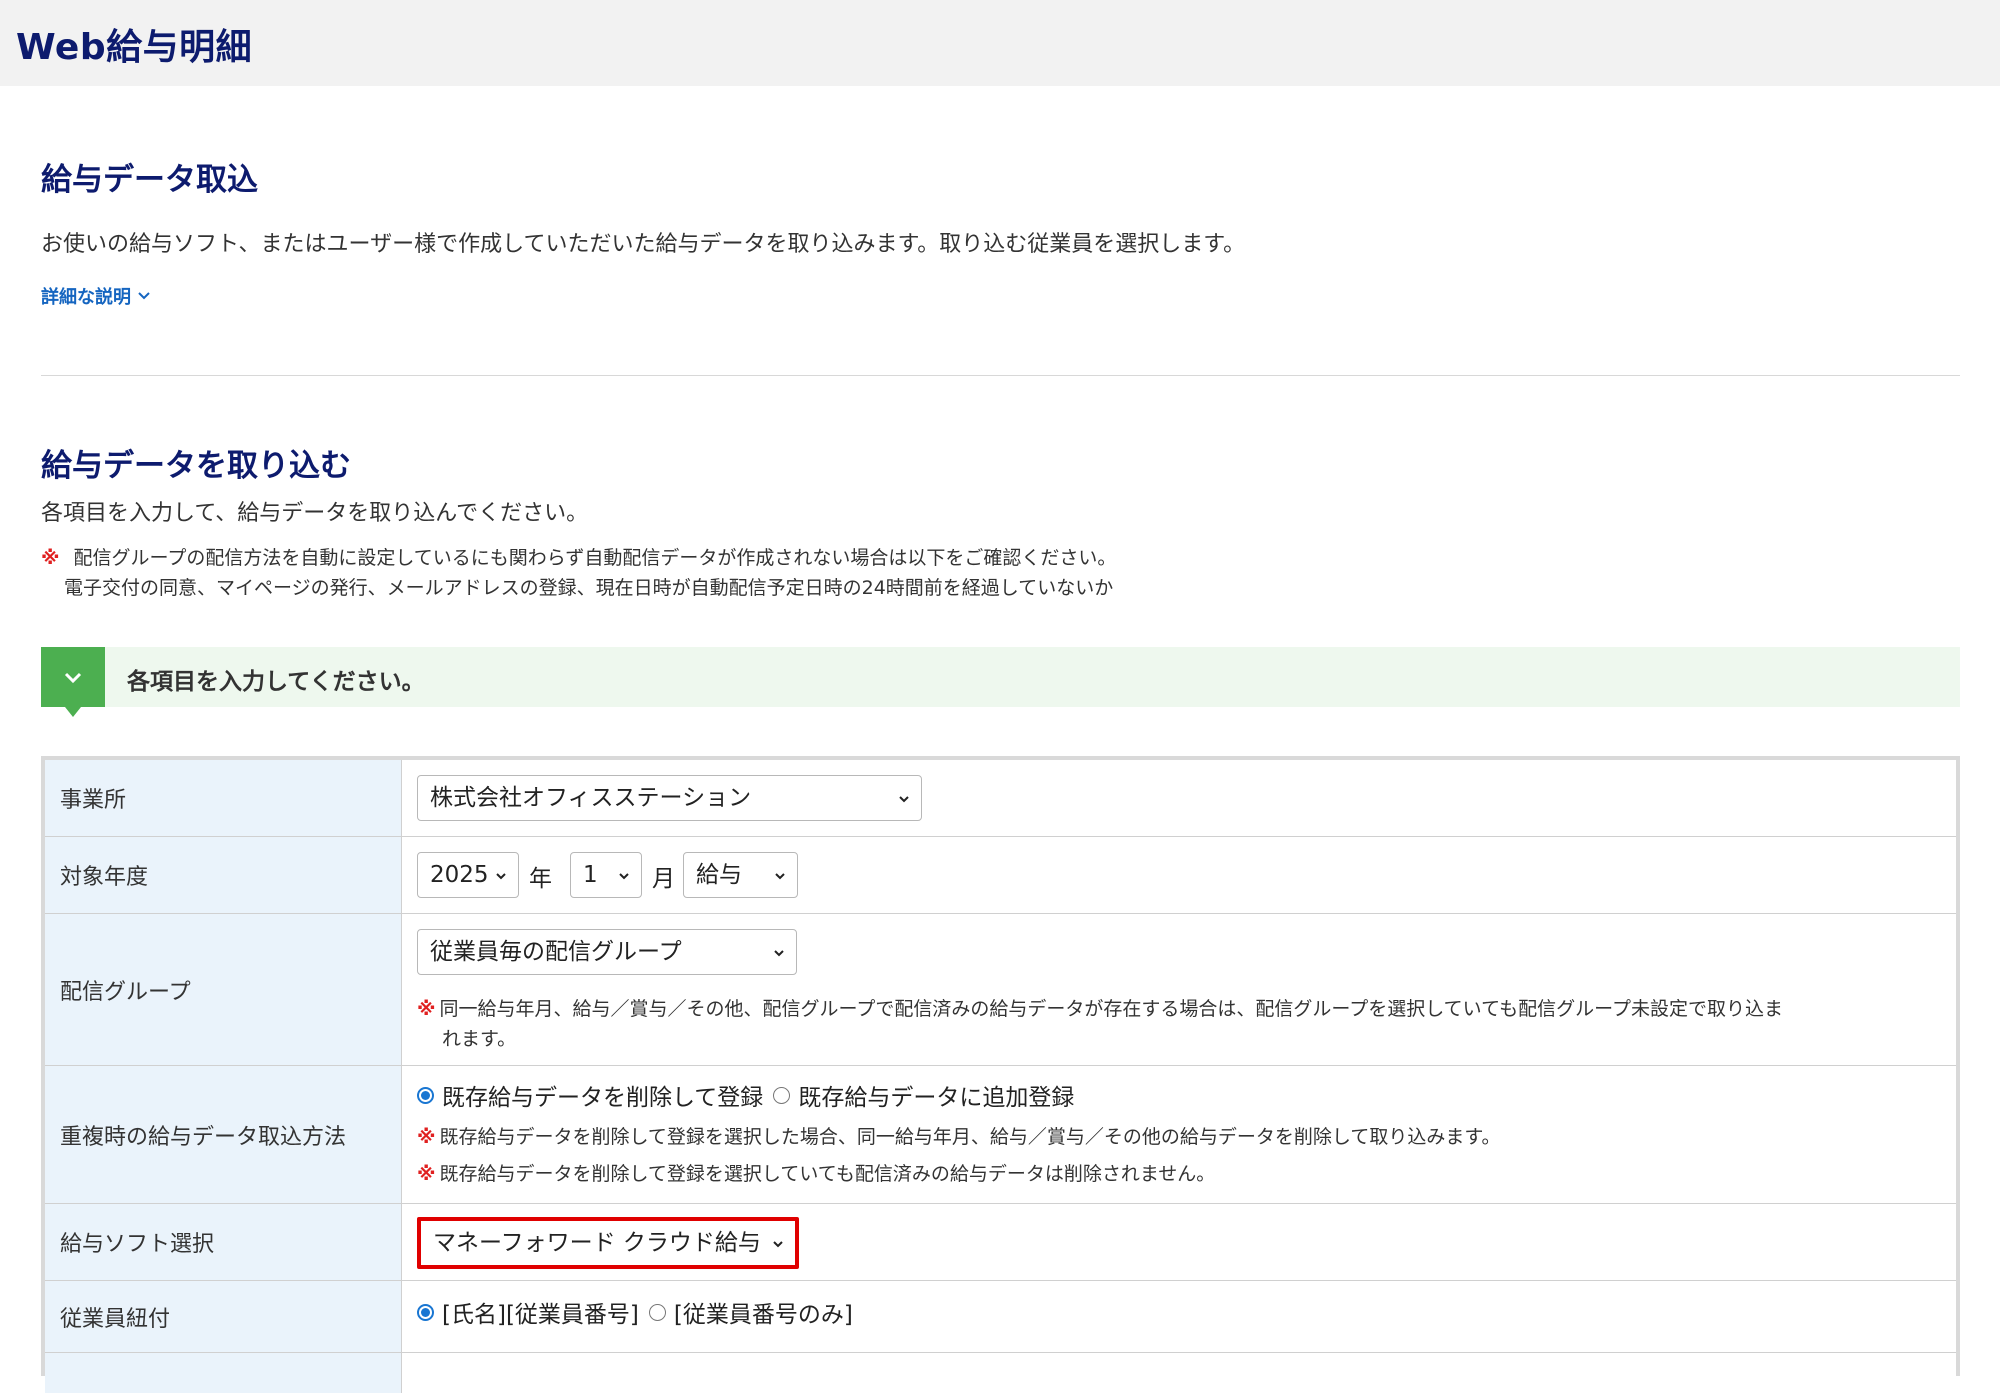 This screenshot has height=1393, width=2000. What do you see at coordinates (657, 1312) in the screenshot?
I see `number-only-radio` at bounding box center [657, 1312].